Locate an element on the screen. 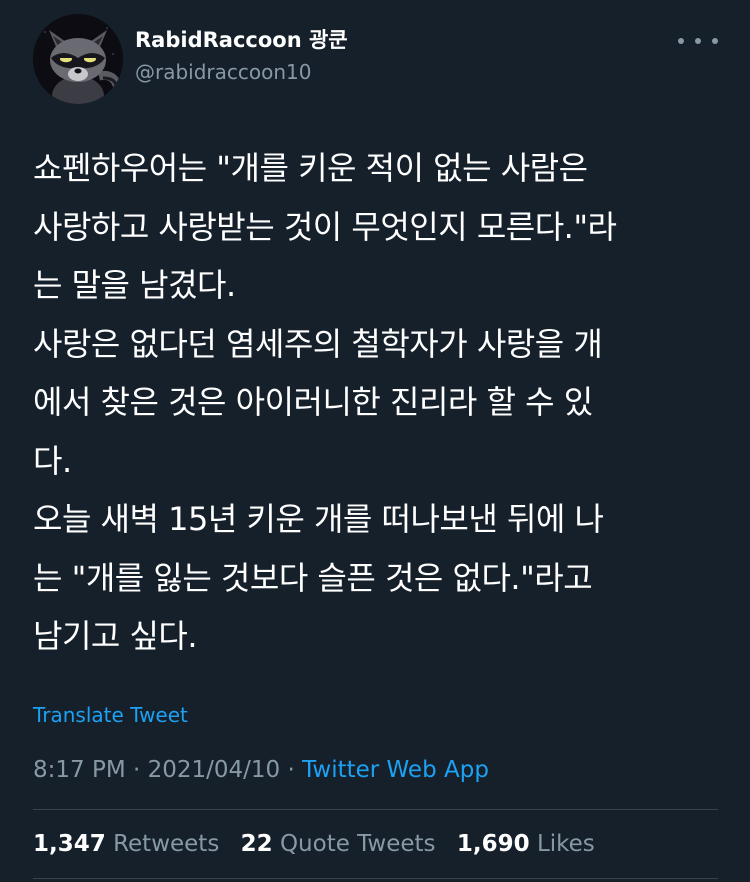  quote-tweets-label: Quote Tweets is located at coordinates (357, 844).